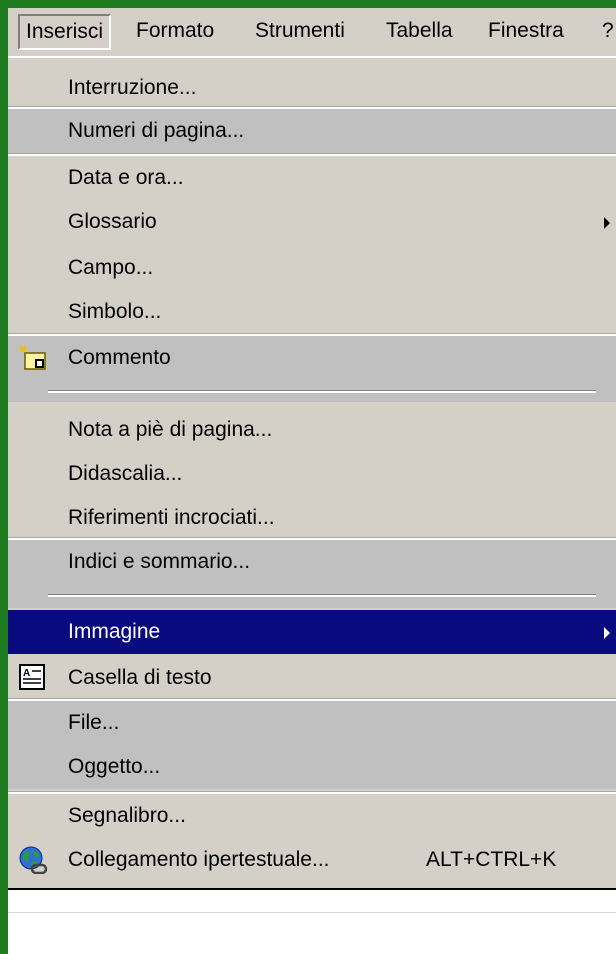 The width and height of the screenshot is (616, 954). Describe the element at coordinates (65, 32) in the screenshot. I see `menu-inserisci: Inserisci` at that location.